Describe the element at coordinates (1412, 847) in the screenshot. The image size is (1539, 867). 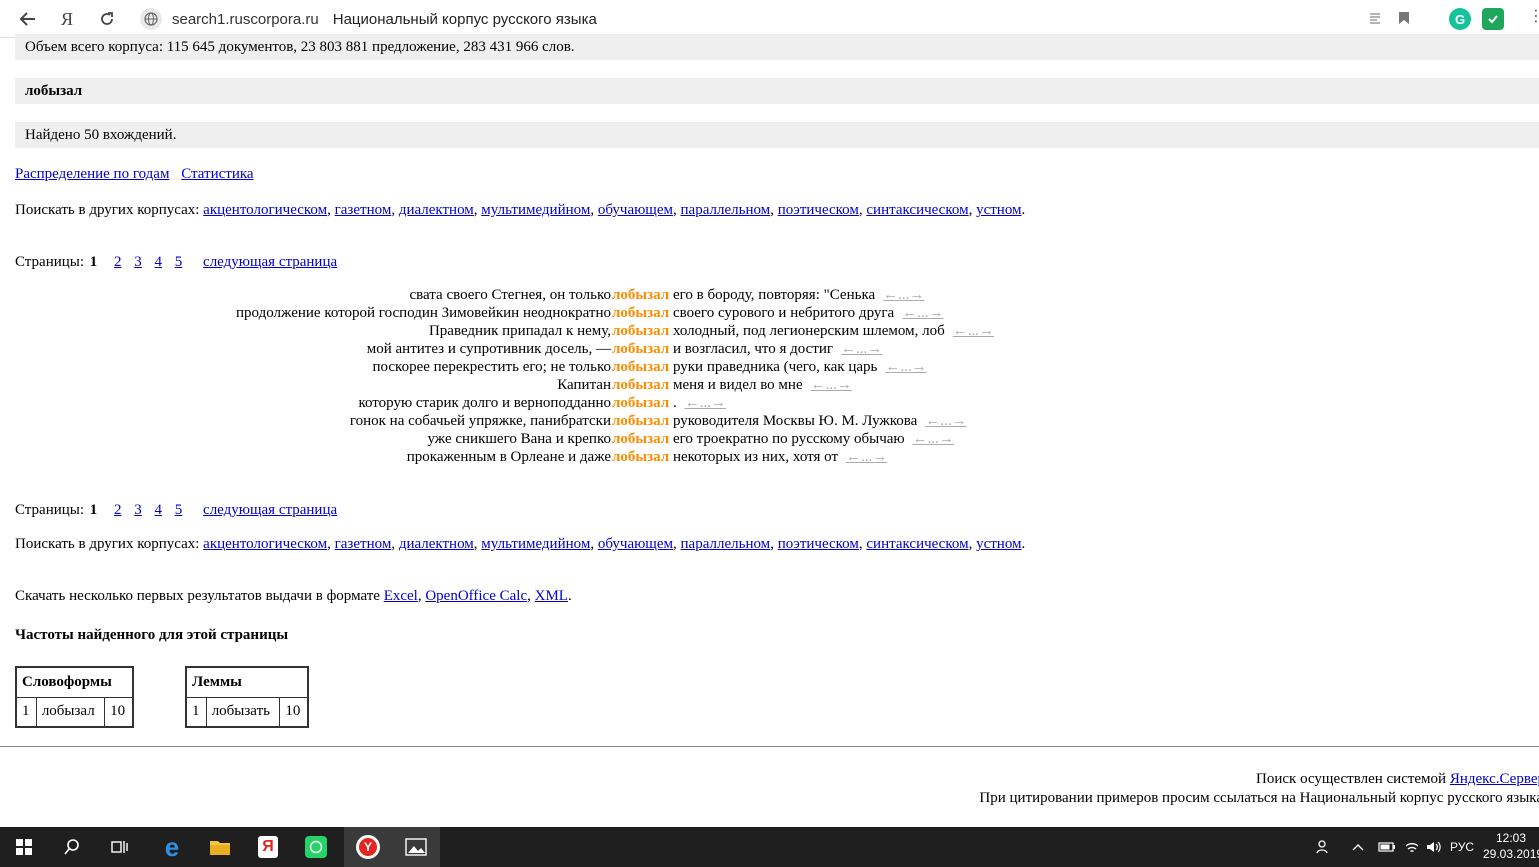
I see `wifi-icon` at that location.